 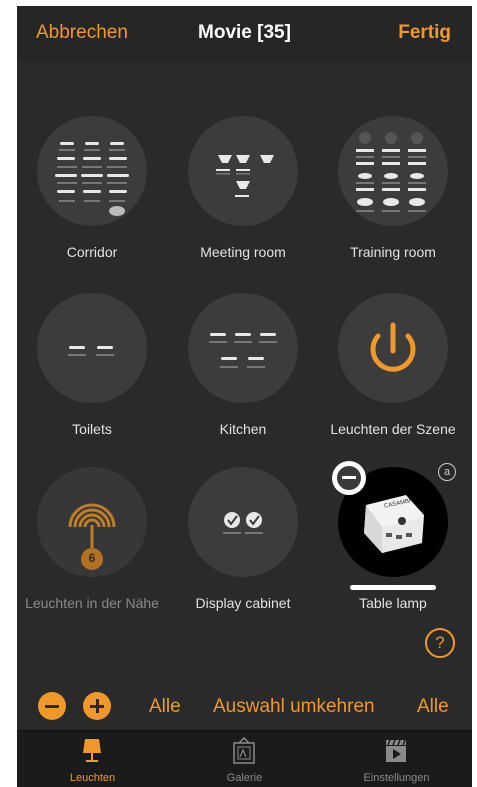 I want to click on toilets-lights-icon, so click(x=92, y=348).